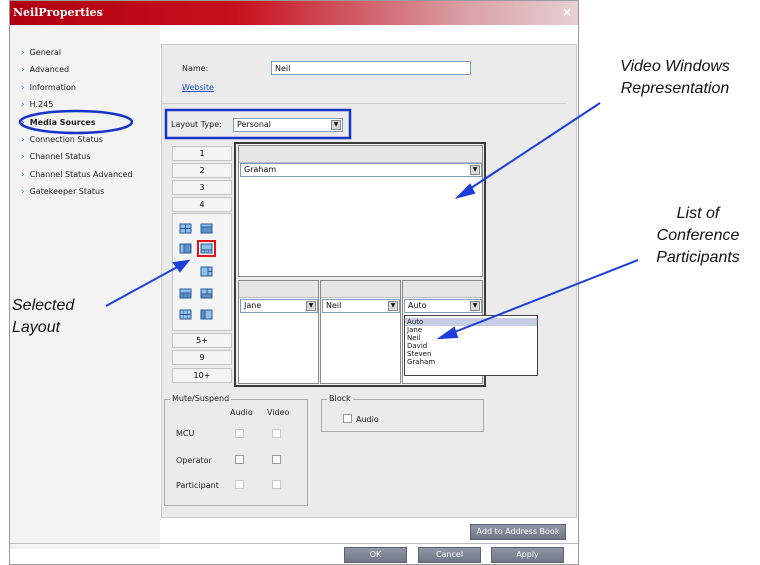 This screenshot has height=565, width=760. Describe the element at coordinates (471, 338) in the screenshot. I see `dropdown-option-neil: Neil` at that location.